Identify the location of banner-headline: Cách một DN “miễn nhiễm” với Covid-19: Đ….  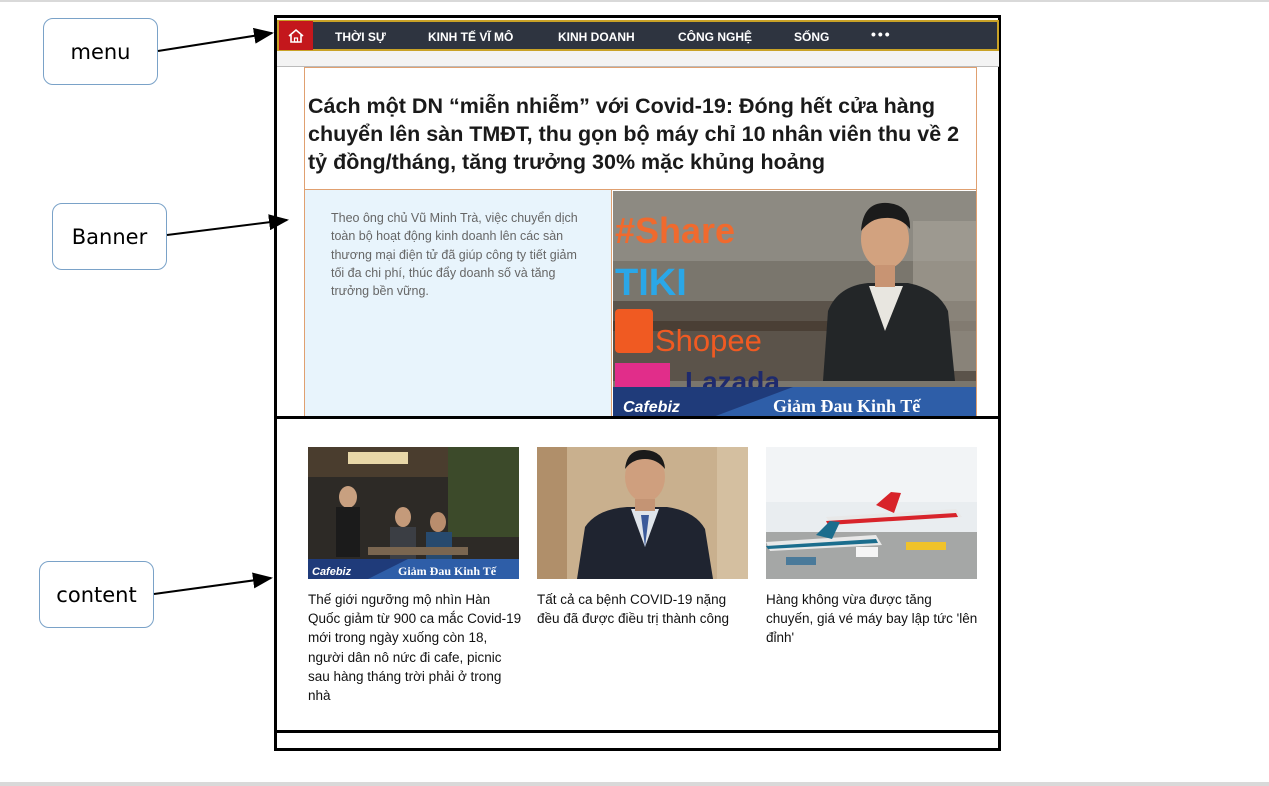
(640, 134).